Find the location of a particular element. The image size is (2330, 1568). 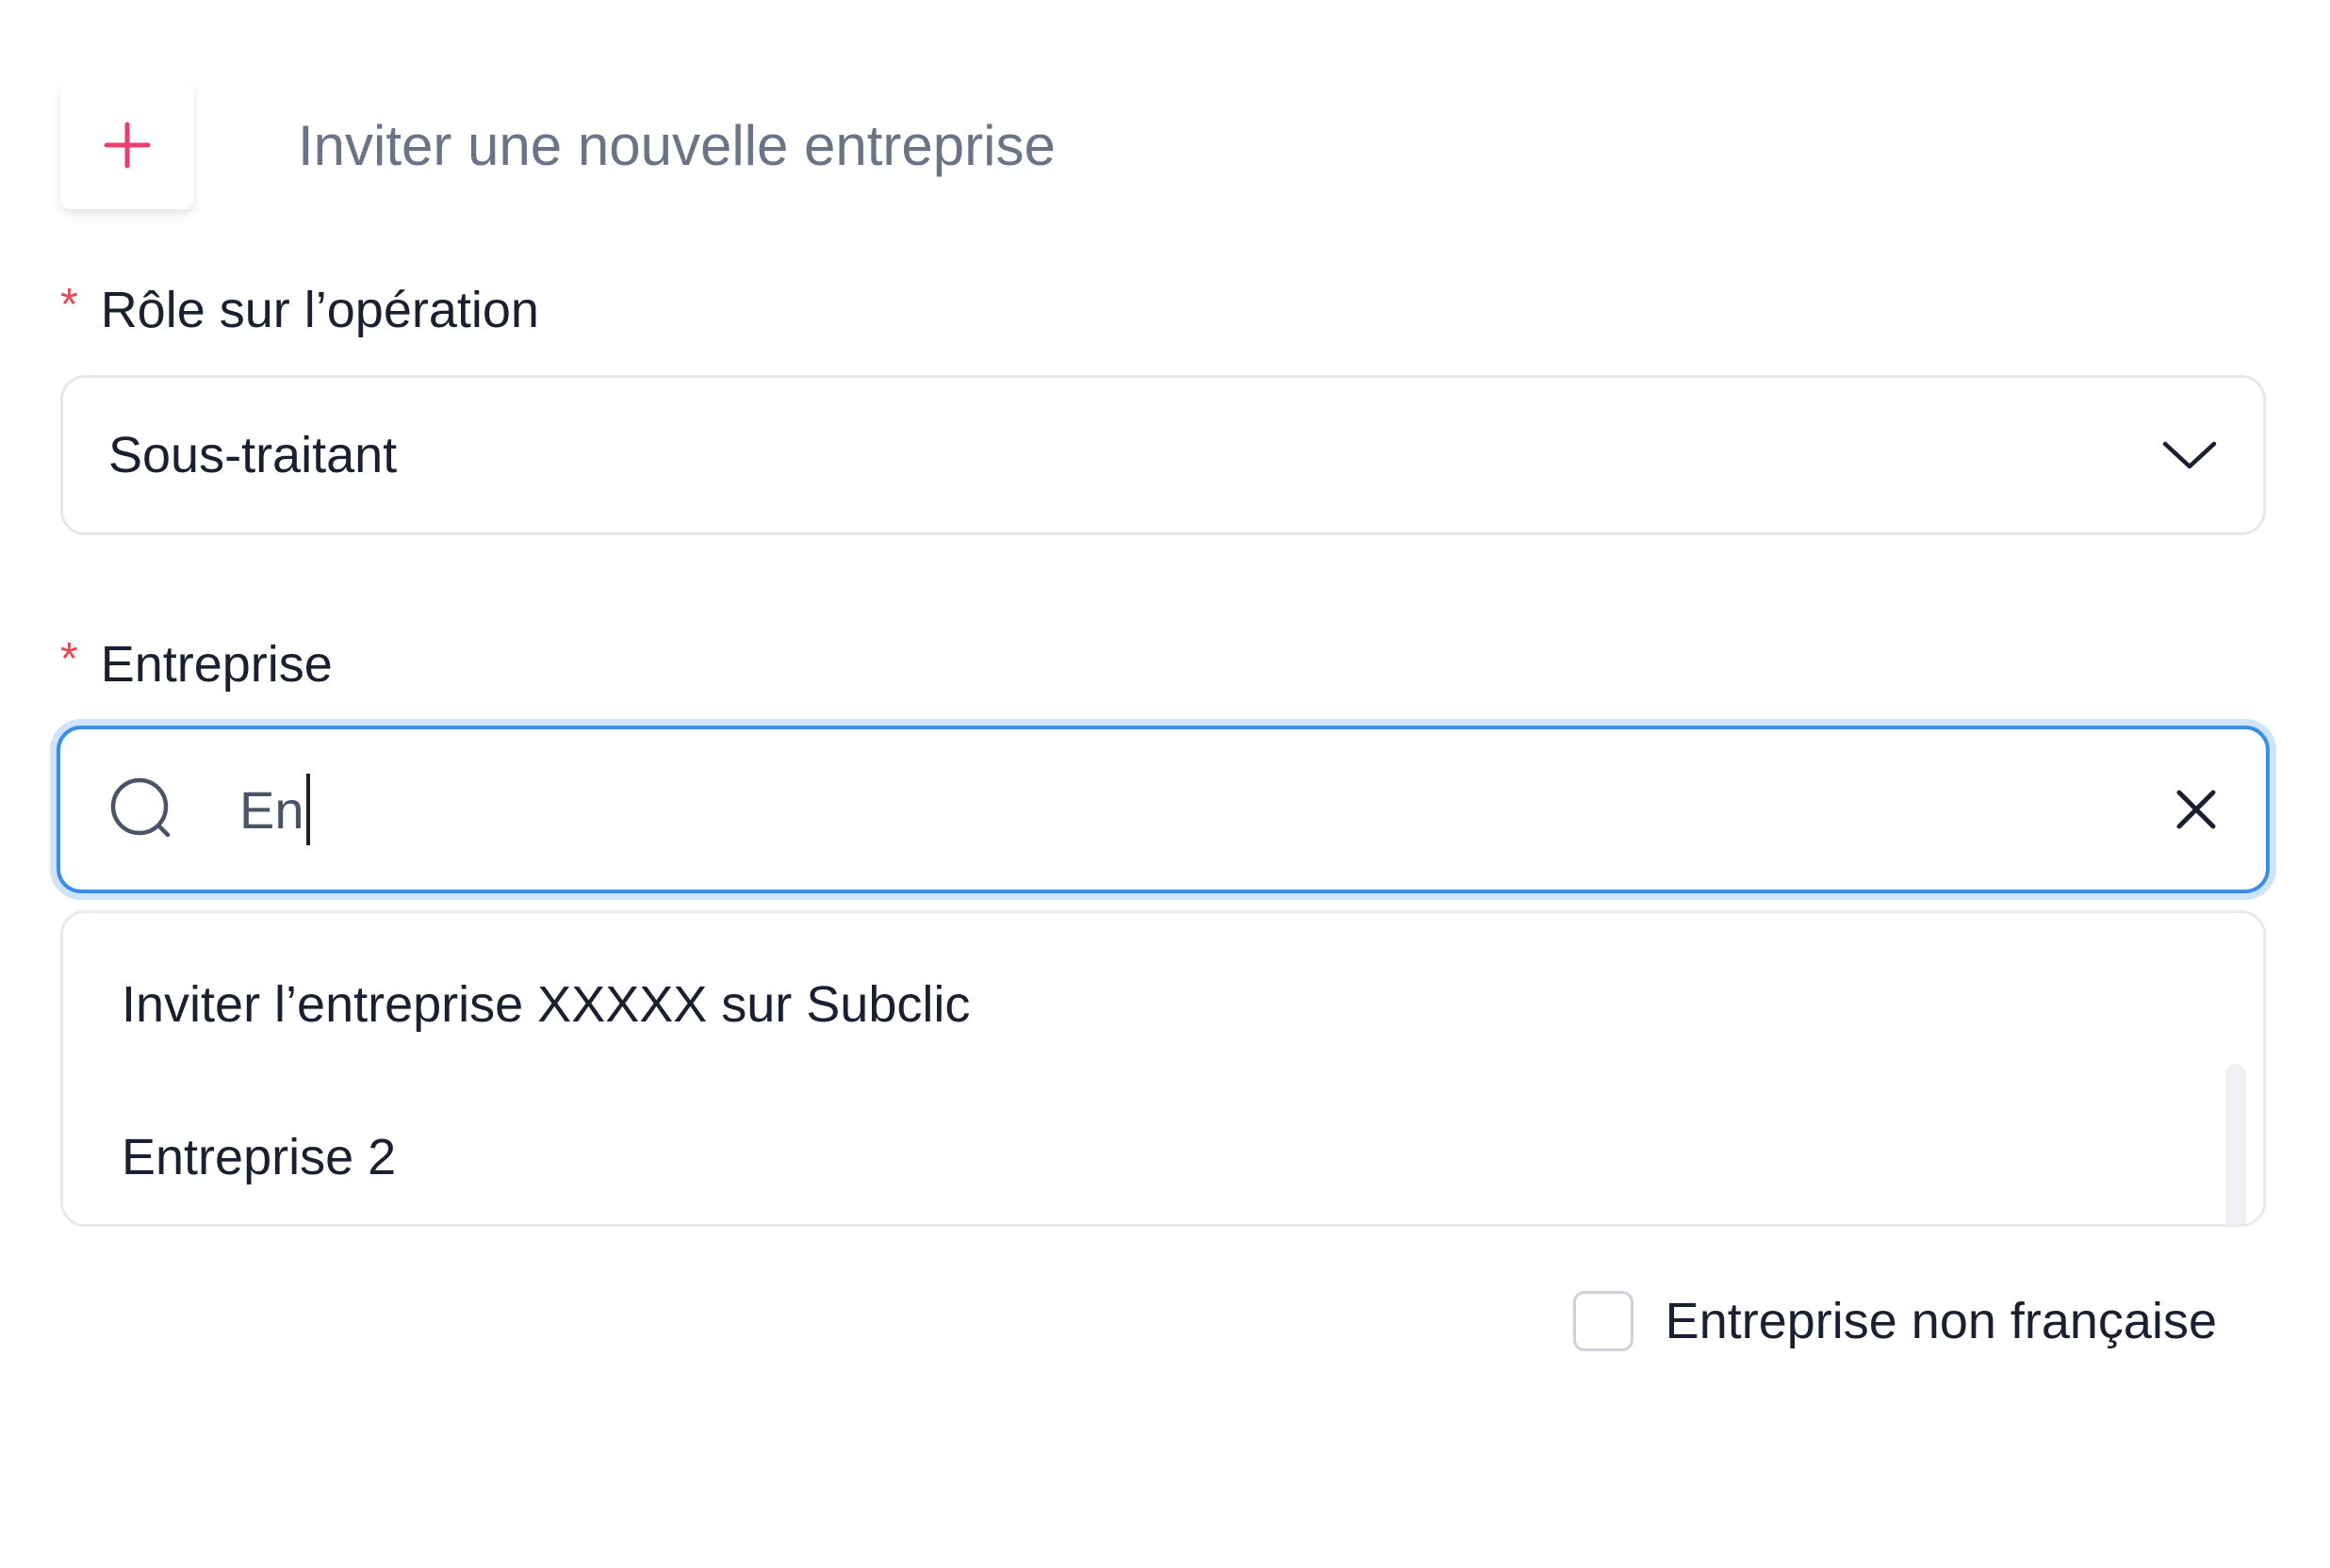

company-search-input: En is located at coordinates (1163, 810).